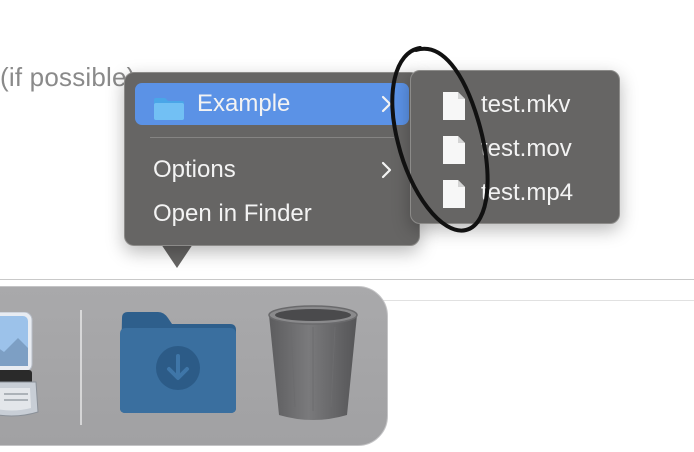 The width and height of the screenshot is (694, 452). I want to click on menu-item-open-in-finder: Open in Finder, so click(272, 214).